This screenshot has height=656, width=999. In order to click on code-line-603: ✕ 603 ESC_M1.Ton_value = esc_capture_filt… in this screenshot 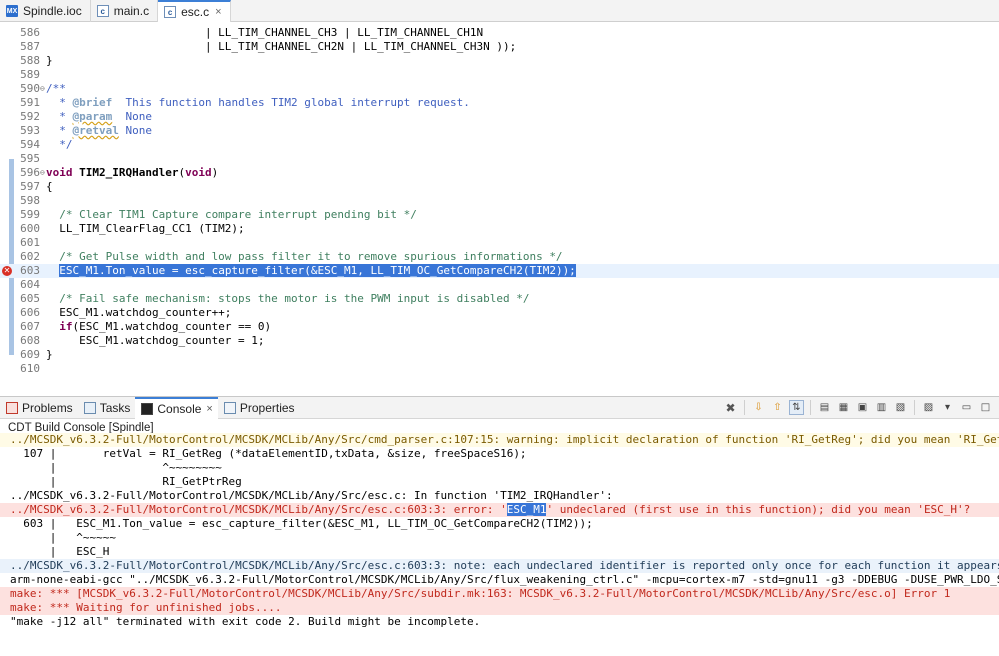, I will do `click(499, 271)`.